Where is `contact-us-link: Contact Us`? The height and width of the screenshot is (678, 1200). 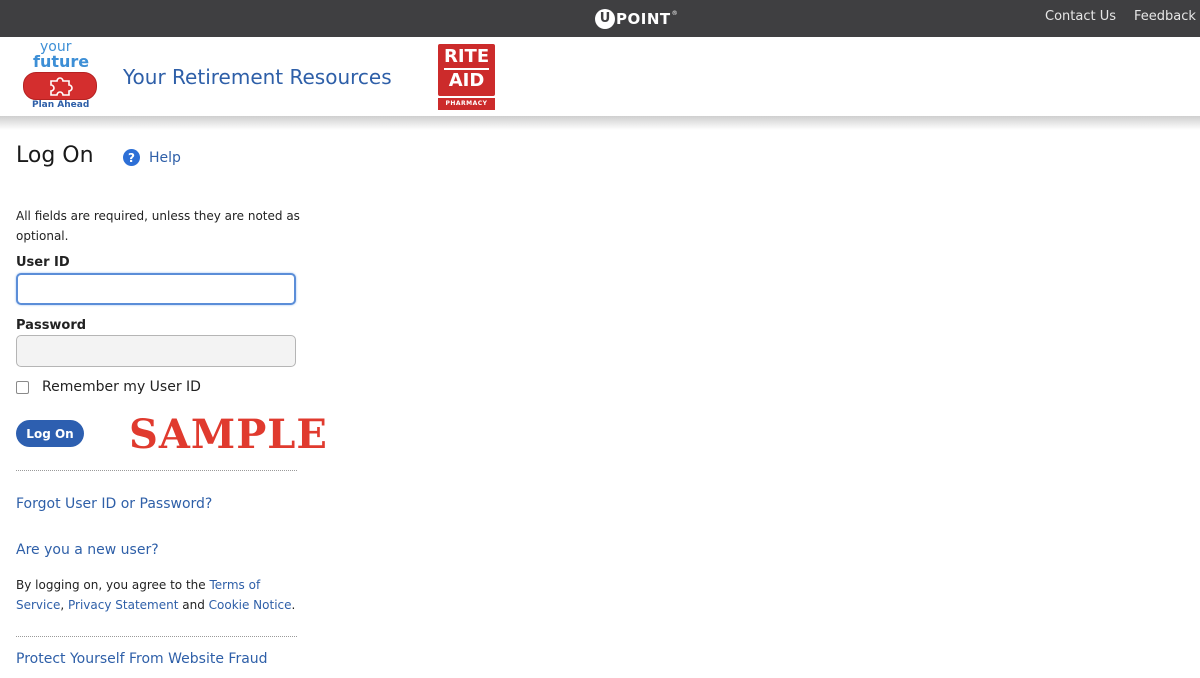 contact-us-link: Contact Us is located at coordinates (1080, 16).